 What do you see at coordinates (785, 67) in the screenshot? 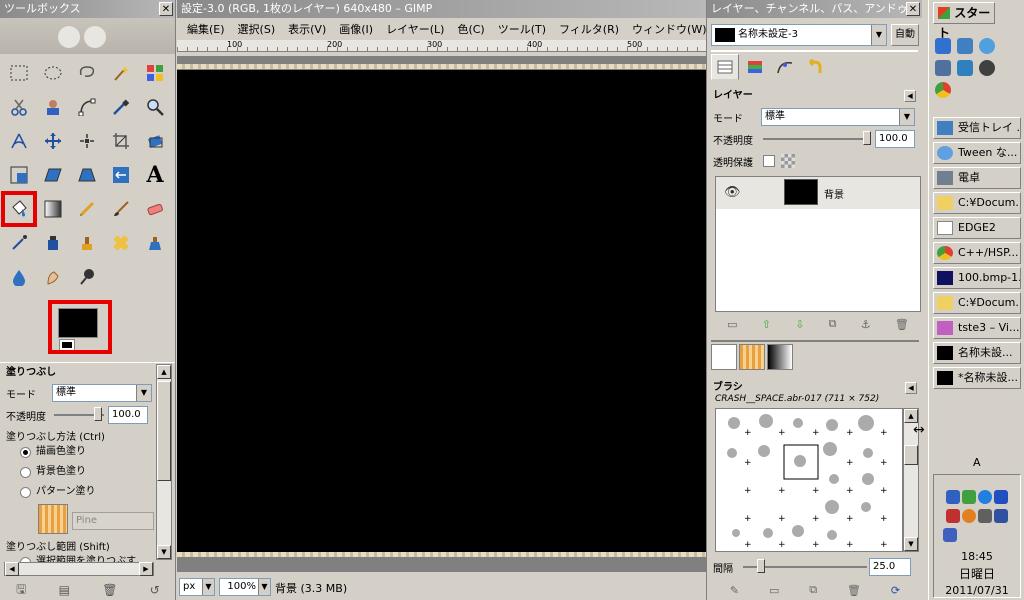
I see `tab-paths-icon` at bounding box center [785, 67].